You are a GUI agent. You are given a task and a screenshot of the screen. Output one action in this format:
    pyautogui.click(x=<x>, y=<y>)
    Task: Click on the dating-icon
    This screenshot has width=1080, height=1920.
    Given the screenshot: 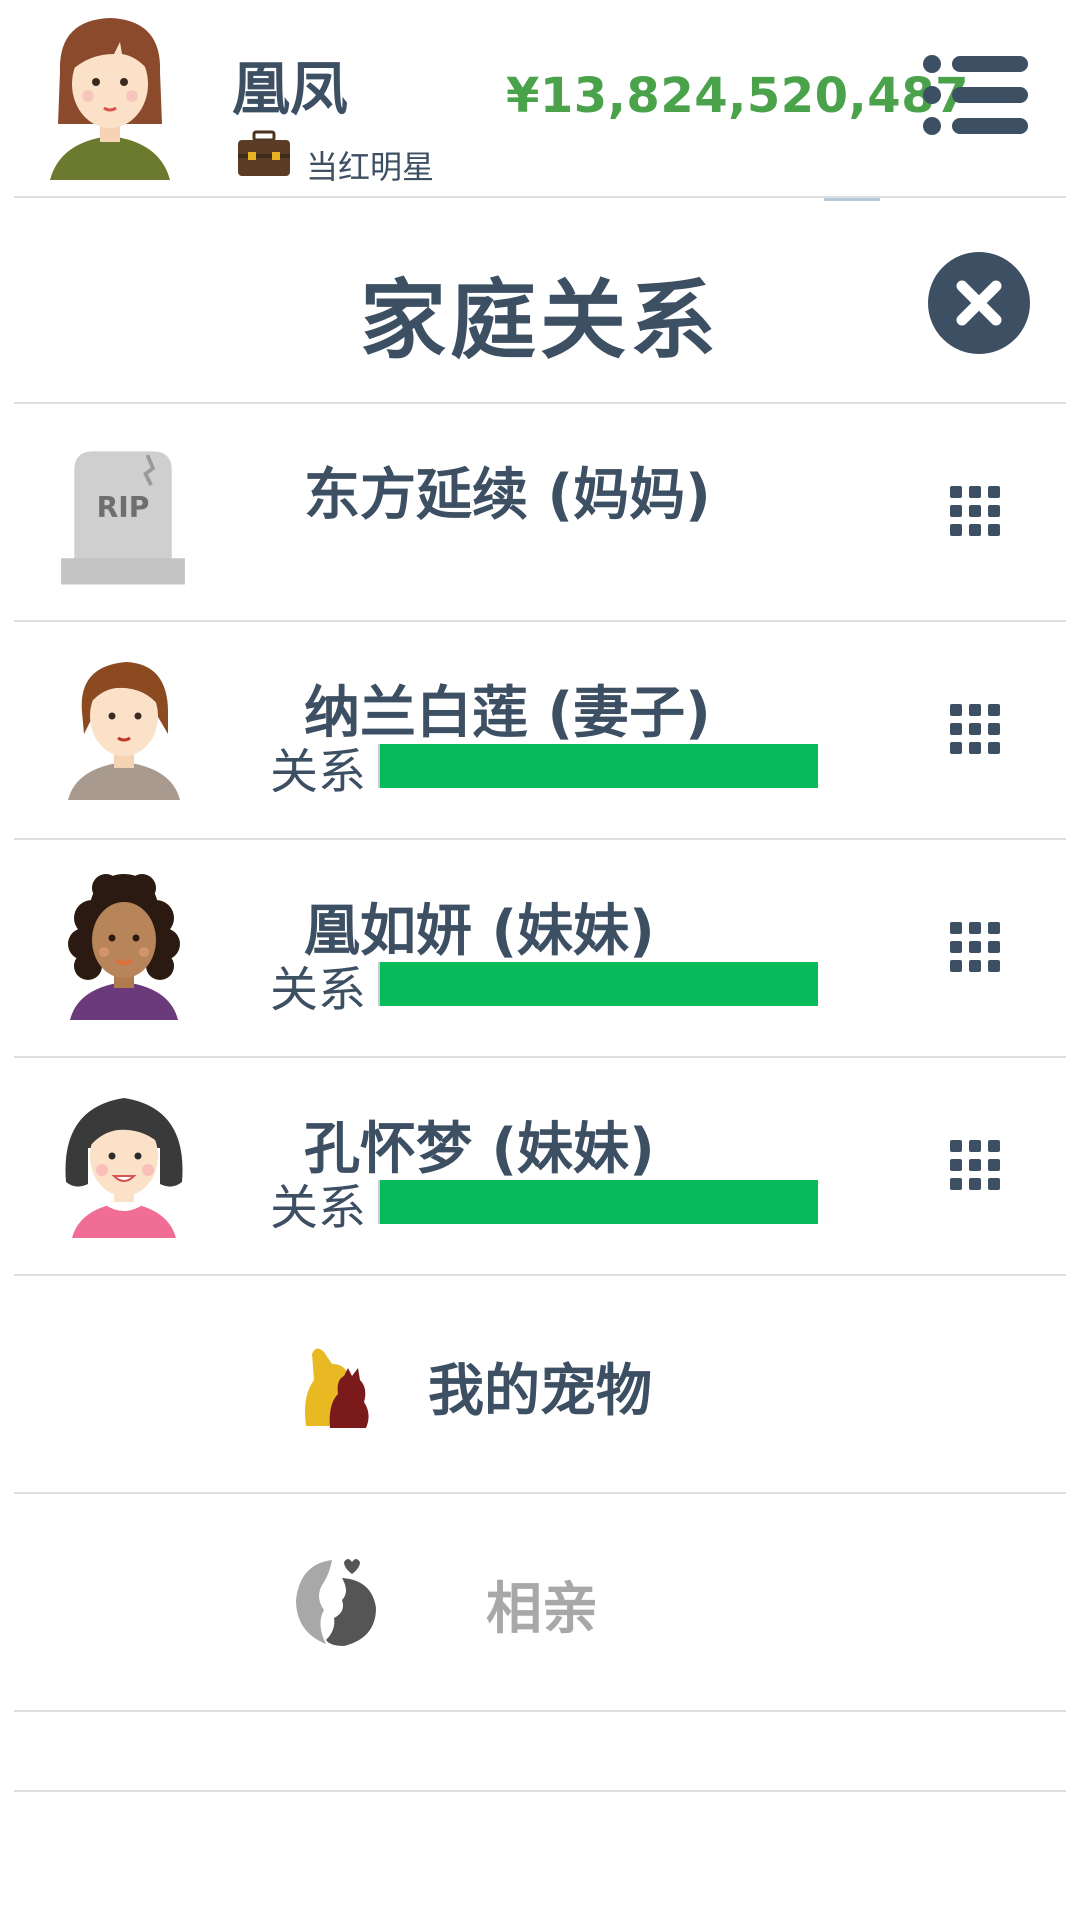 What is the action you would take?
    pyautogui.click(x=336, y=1602)
    